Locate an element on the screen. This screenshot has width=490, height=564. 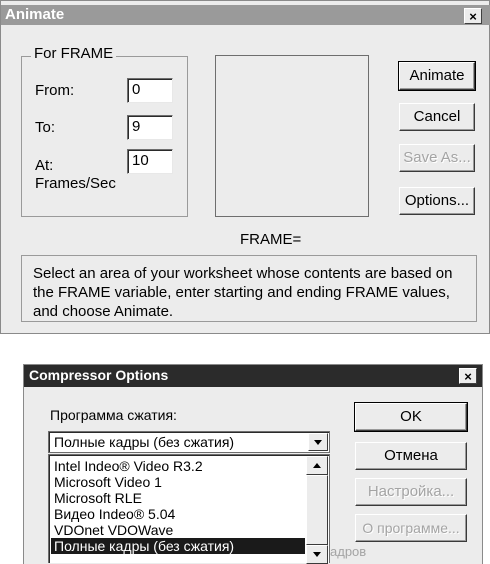
frames-per-sec-label: Frames/Sec is located at coordinates (75, 183).